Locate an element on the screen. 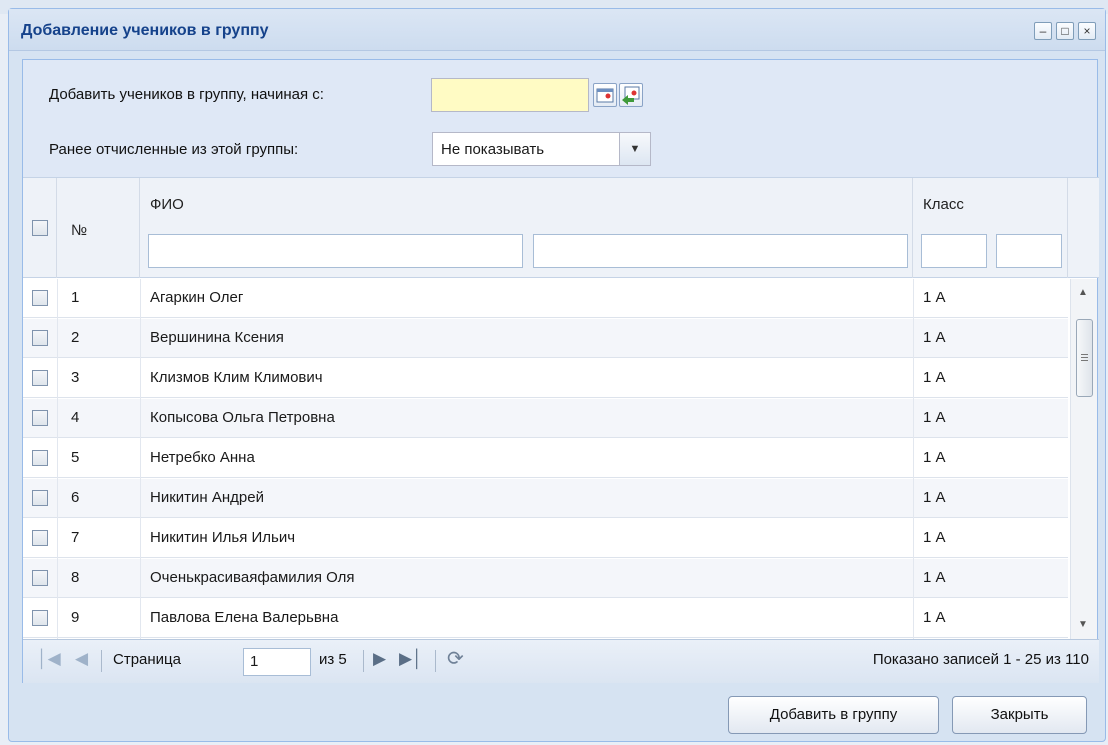 The width and height of the screenshot is (1108, 745). expelled-select: Не показывать ▼ is located at coordinates (541, 149).